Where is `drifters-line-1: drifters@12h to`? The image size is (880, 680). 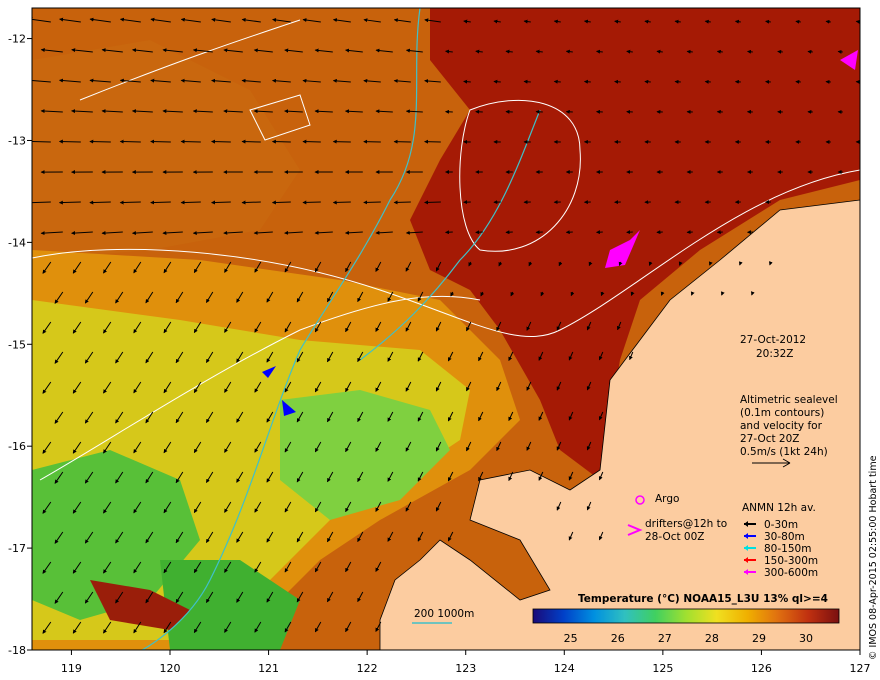 drifters-line-1: drifters@12h to is located at coordinates (686, 524).